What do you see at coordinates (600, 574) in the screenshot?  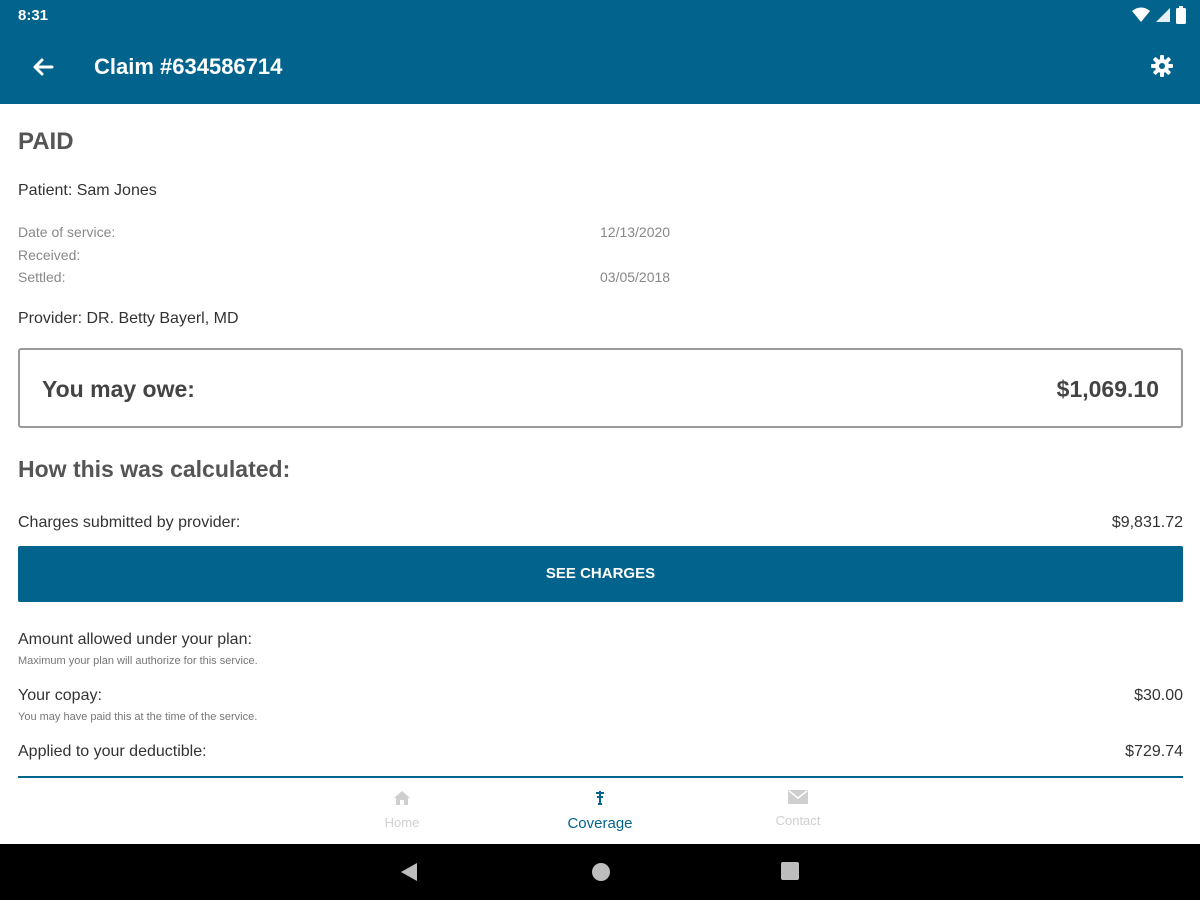 I see `see-charges-button: SEE CHARGES` at bounding box center [600, 574].